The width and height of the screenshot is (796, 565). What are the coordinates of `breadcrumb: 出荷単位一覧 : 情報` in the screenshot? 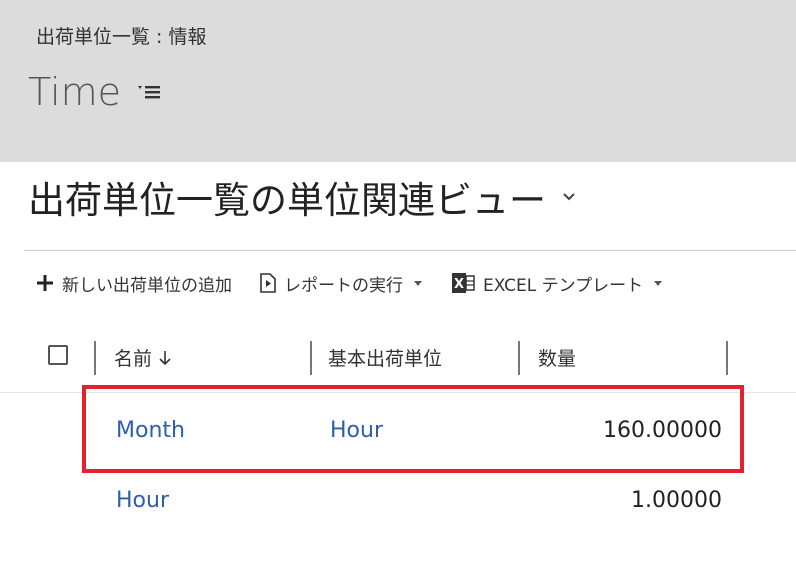 It's located at (121, 37).